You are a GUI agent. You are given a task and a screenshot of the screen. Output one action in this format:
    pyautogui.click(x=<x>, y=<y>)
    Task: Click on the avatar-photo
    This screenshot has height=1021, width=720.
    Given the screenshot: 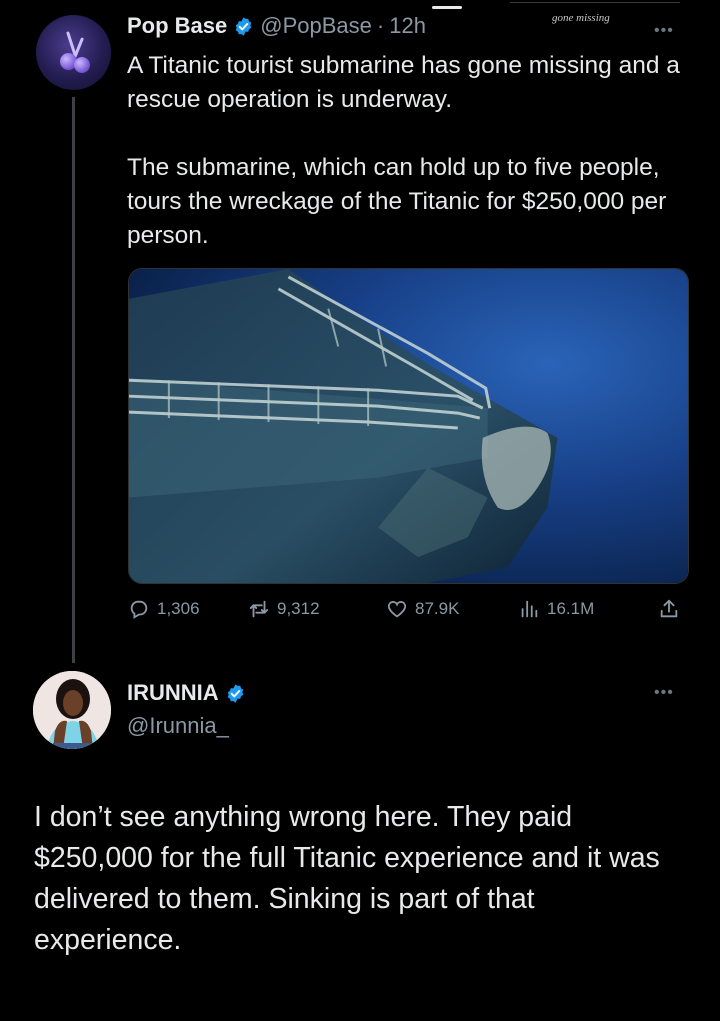 What is the action you would take?
    pyautogui.click(x=72, y=710)
    